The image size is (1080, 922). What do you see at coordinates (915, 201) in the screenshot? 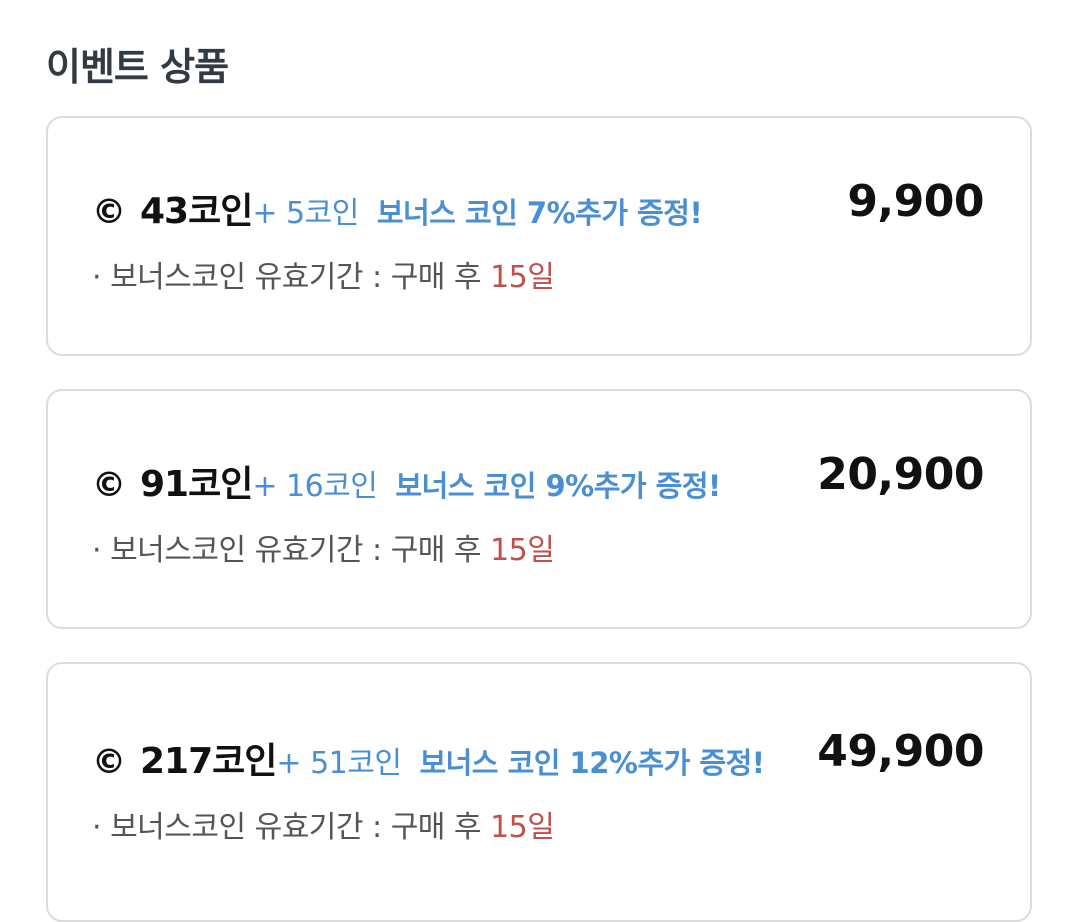
I see `price: 9,900` at bounding box center [915, 201].